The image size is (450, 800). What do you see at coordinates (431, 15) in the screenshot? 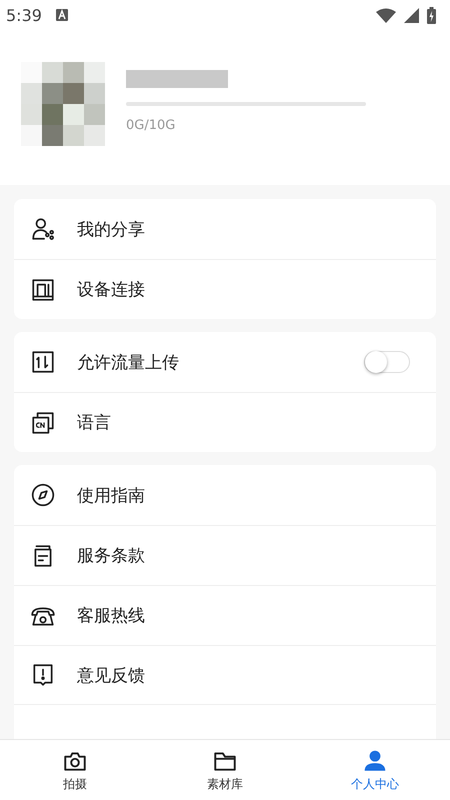
I see `battery-icon` at bounding box center [431, 15].